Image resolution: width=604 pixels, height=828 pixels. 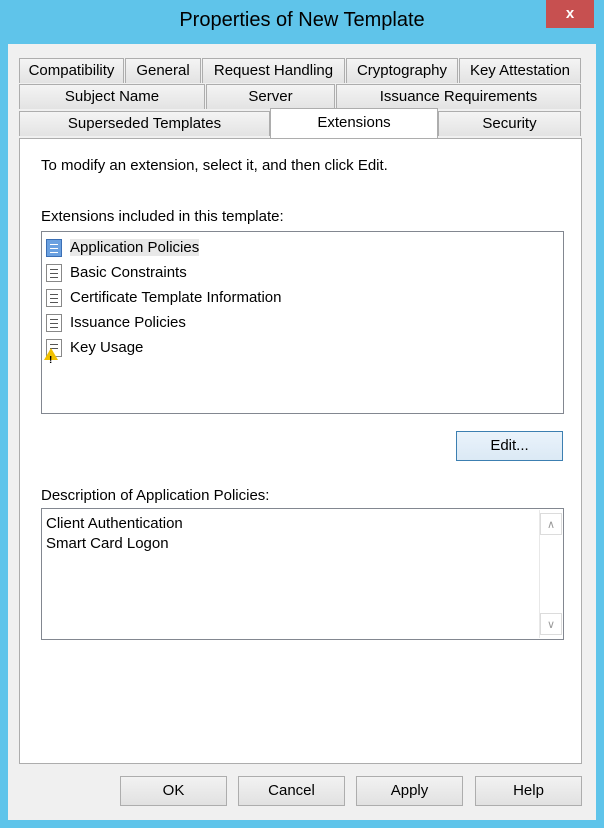 What do you see at coordinates (53, 352) in the screenshot?
I see `warning-extension-icon: !` at bounding box center [53, 352].